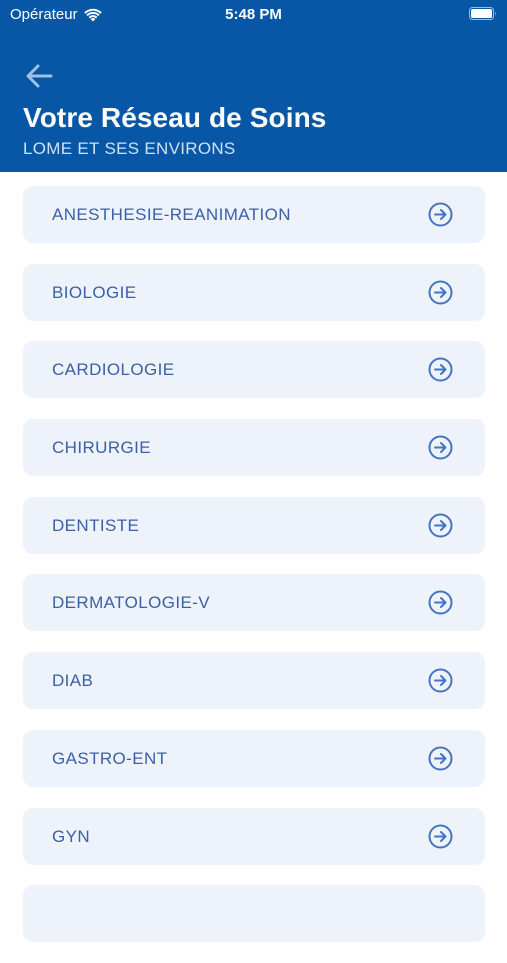 This screenshot has width=507, height=963. I want to click on page-title: Votre Réseau de Soins, so click(175, 117).